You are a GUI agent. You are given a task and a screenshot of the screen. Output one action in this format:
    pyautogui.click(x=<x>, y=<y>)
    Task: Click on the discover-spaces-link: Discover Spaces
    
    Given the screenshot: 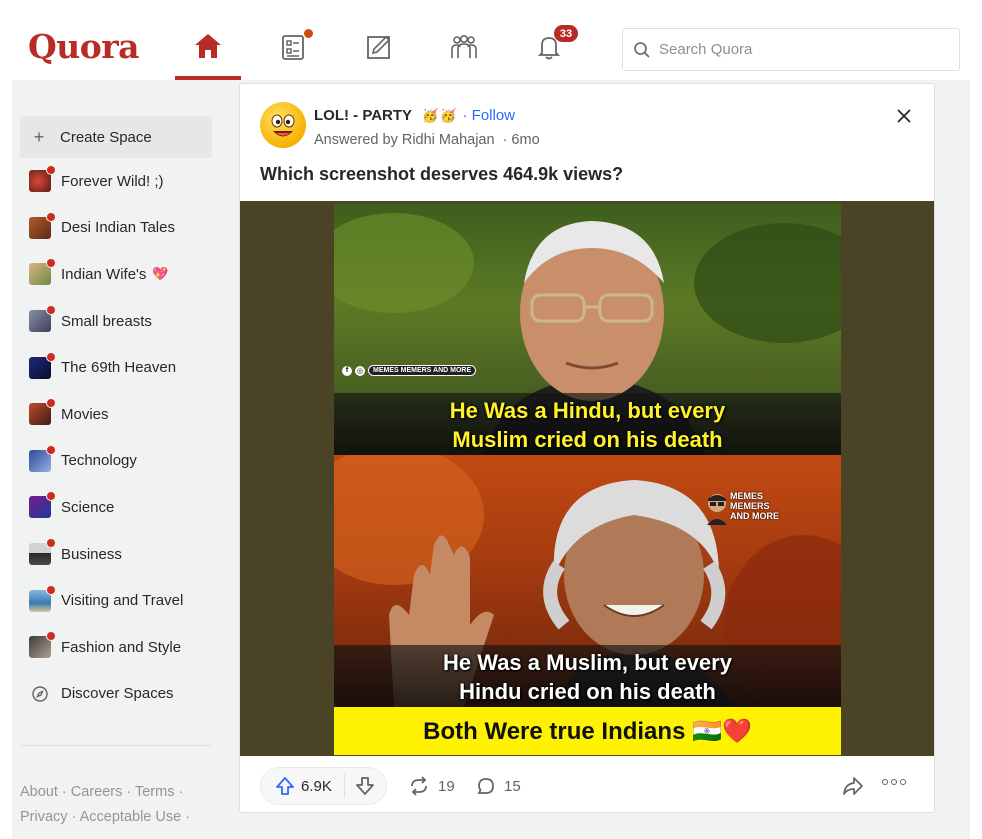 What is the action you would take?
    pyautogui.click(x=116, y=694)
    